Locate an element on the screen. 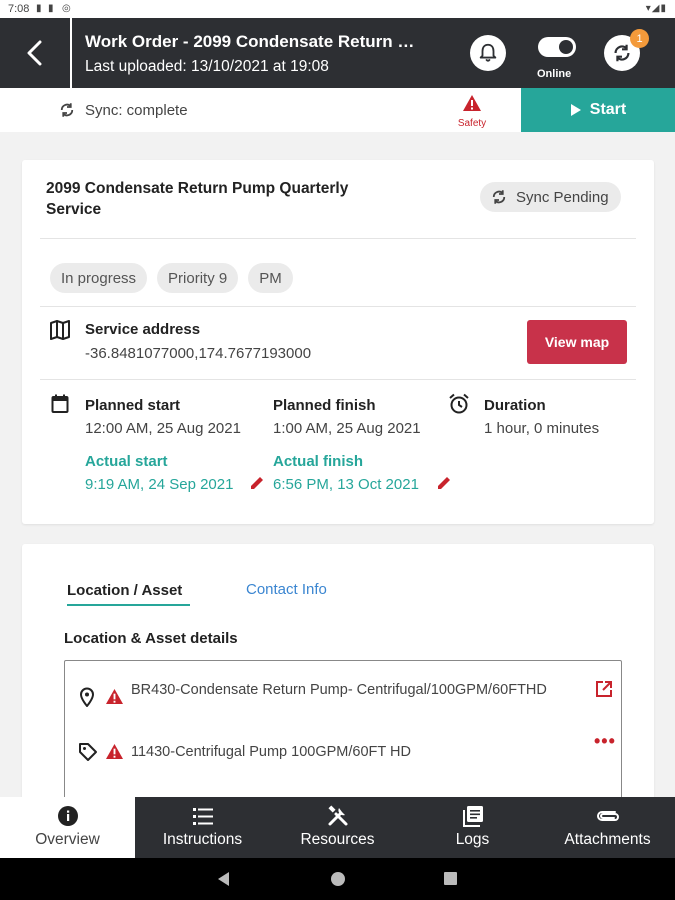  chip-status: In progress is located at coordinates (99, 278).